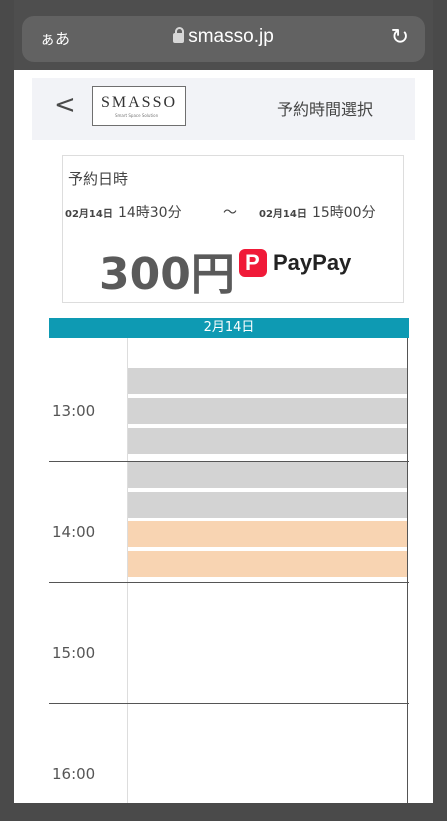  Describe the element at coordinates (65, 105) in the screenshot. I see `back-icon: <` at that location.